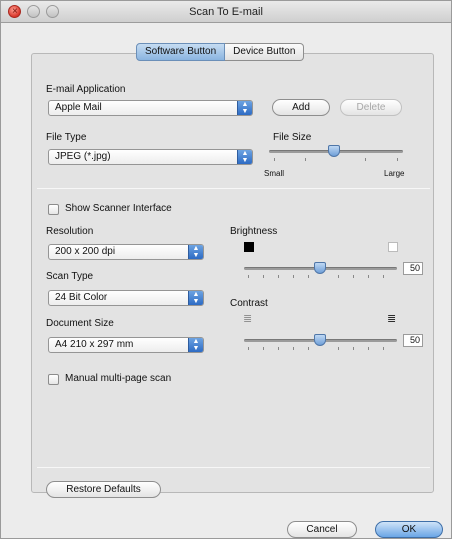  I want to click on resolution-popup: 200 x 200 dpi ▲ ▼, so click(126, 252).